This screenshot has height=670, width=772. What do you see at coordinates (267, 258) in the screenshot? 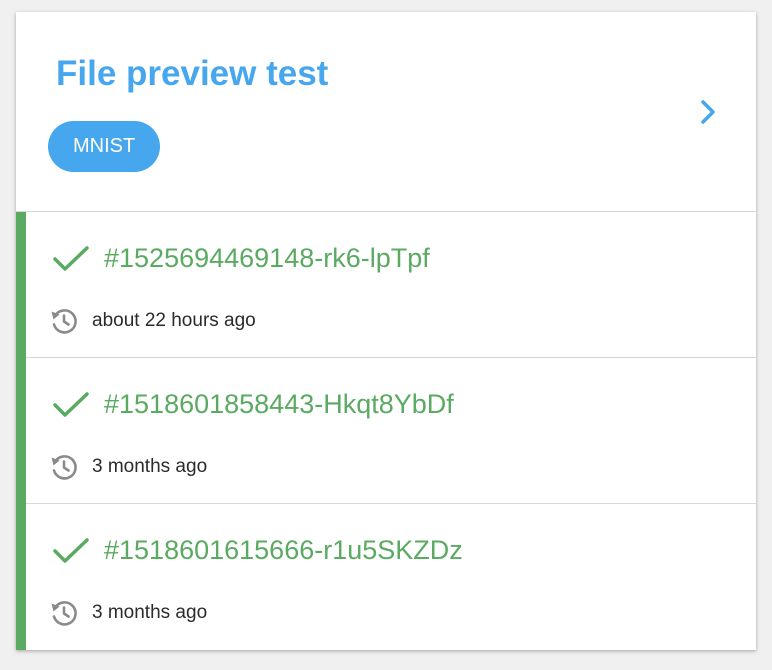
I see `run-id-link: #1525694469148-rk6-lpTpf` at bounding box center [267, 258].